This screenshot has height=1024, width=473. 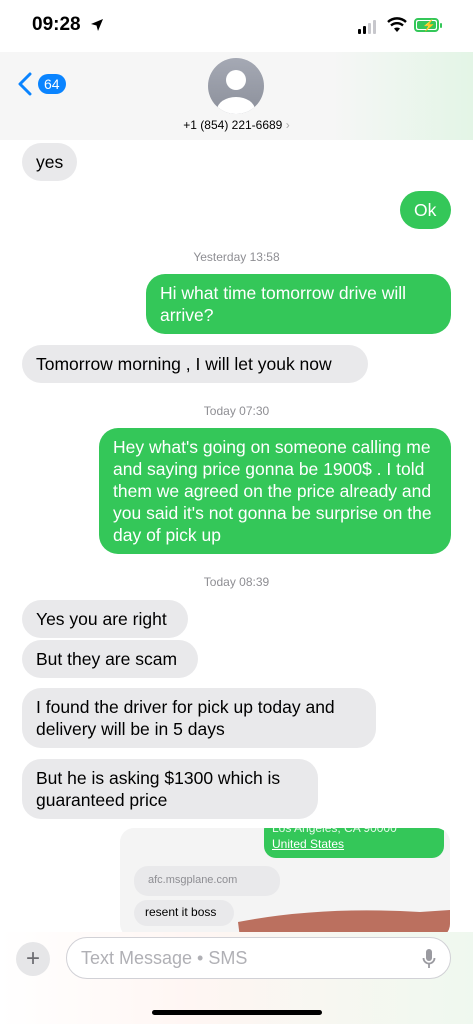 I want to click on apps-plus-button: +, so click(x=33, y=959).